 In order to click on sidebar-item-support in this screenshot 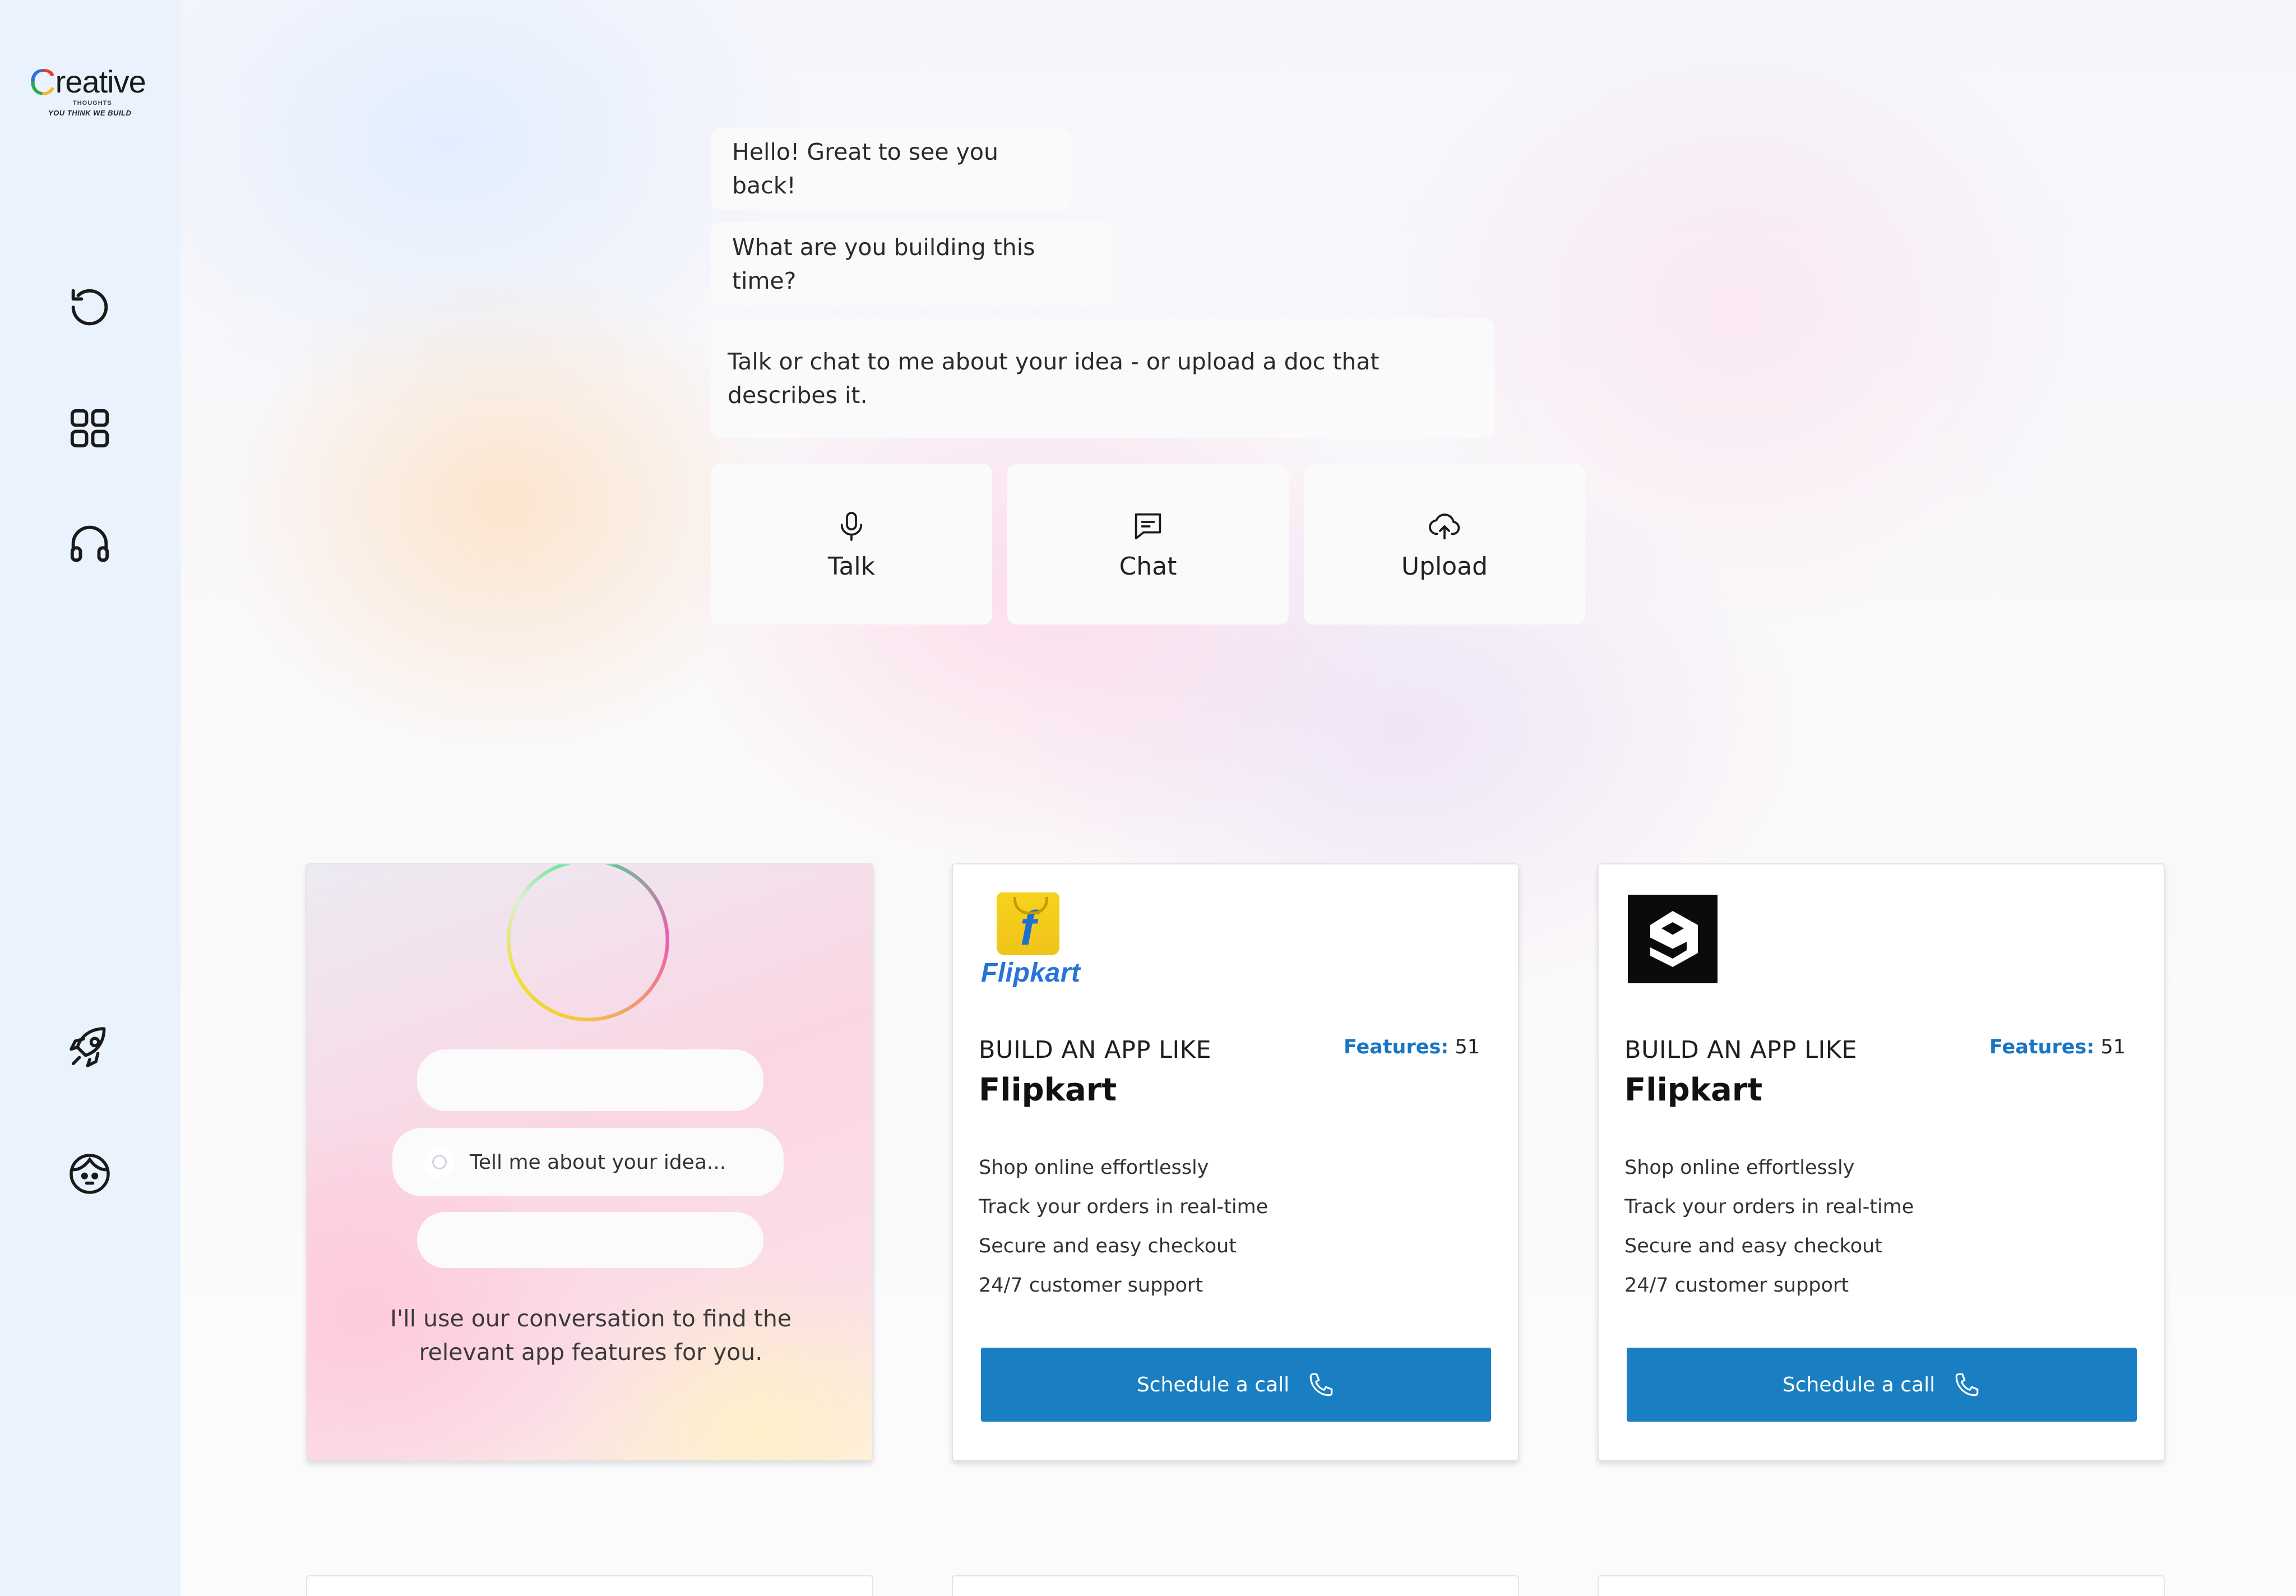, I will do `click(90, 544)`.